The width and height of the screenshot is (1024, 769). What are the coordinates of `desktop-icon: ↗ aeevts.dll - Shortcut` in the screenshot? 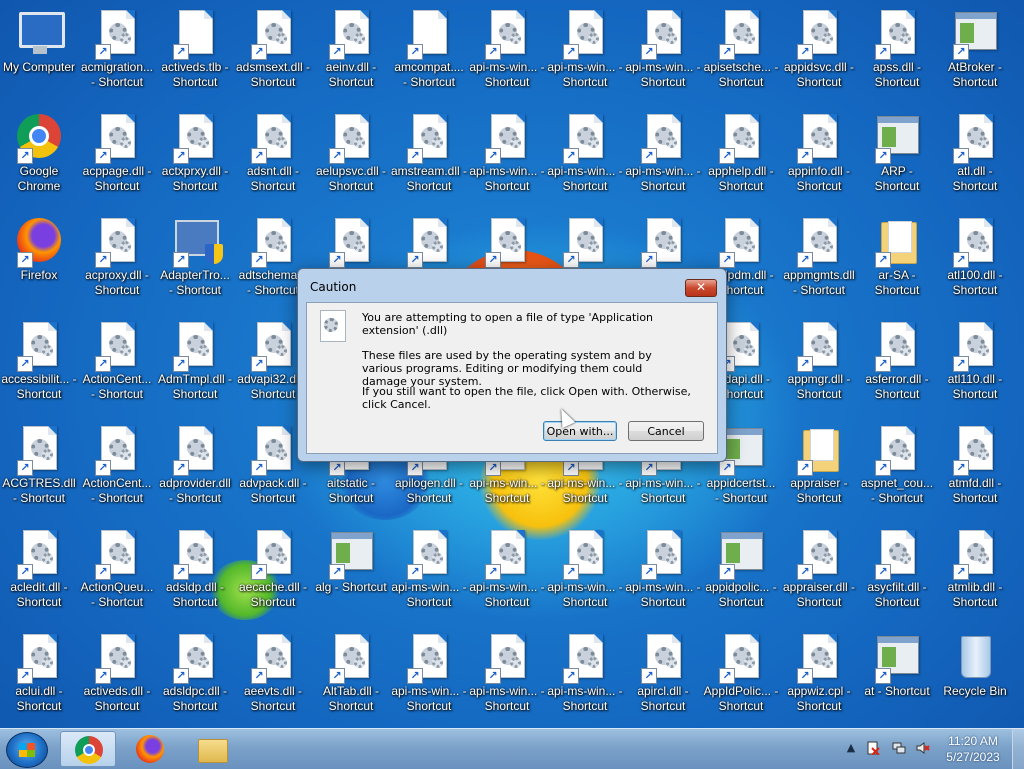 It's located at (273, 678).